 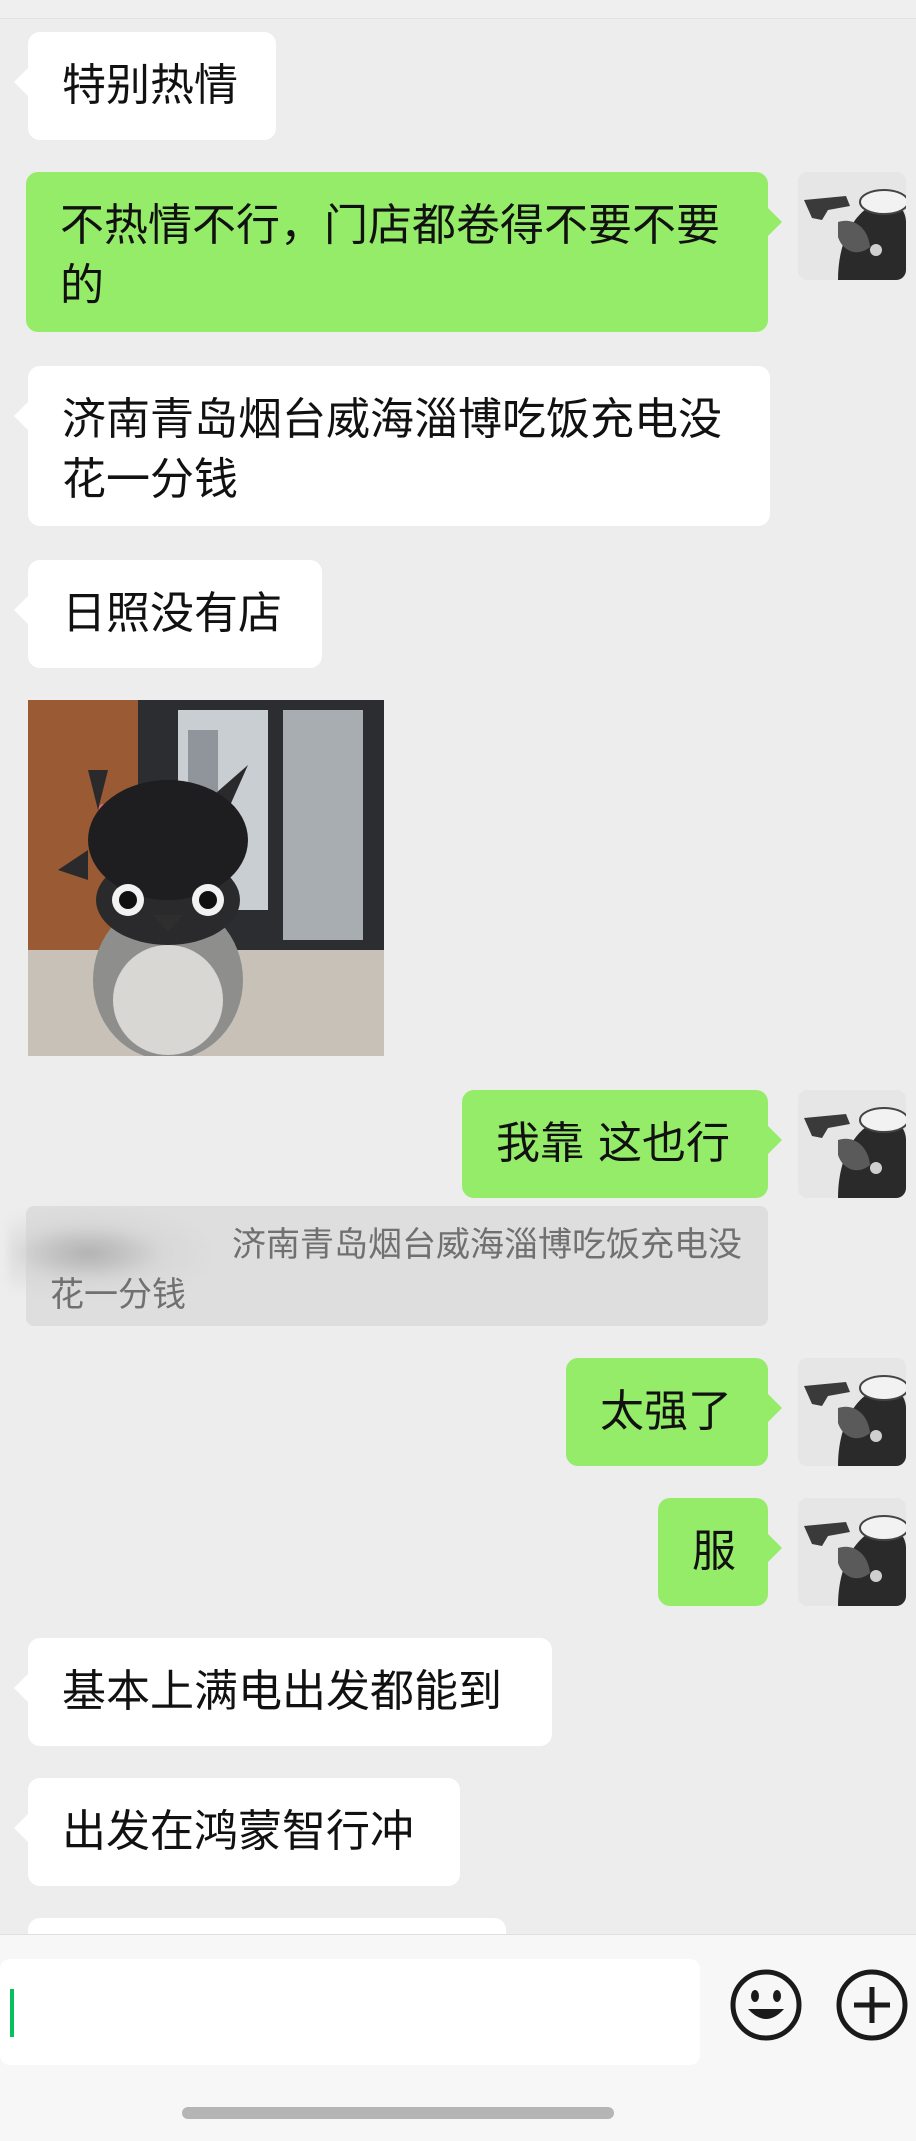 What do you see at coordinates (714, 1551) in the screenshot?
I see `message-text: 服` at bounding box center [714, 1551].